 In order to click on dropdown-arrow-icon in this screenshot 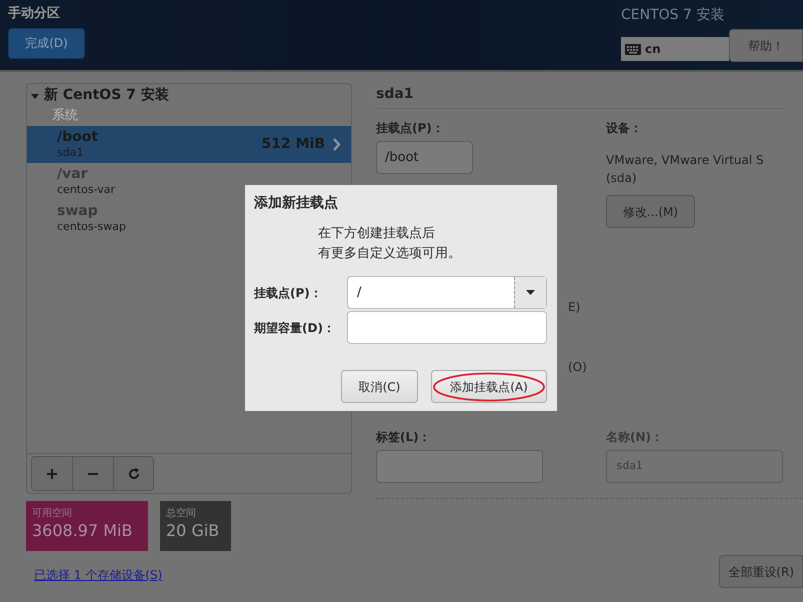, I will do `click(530, 292)`.